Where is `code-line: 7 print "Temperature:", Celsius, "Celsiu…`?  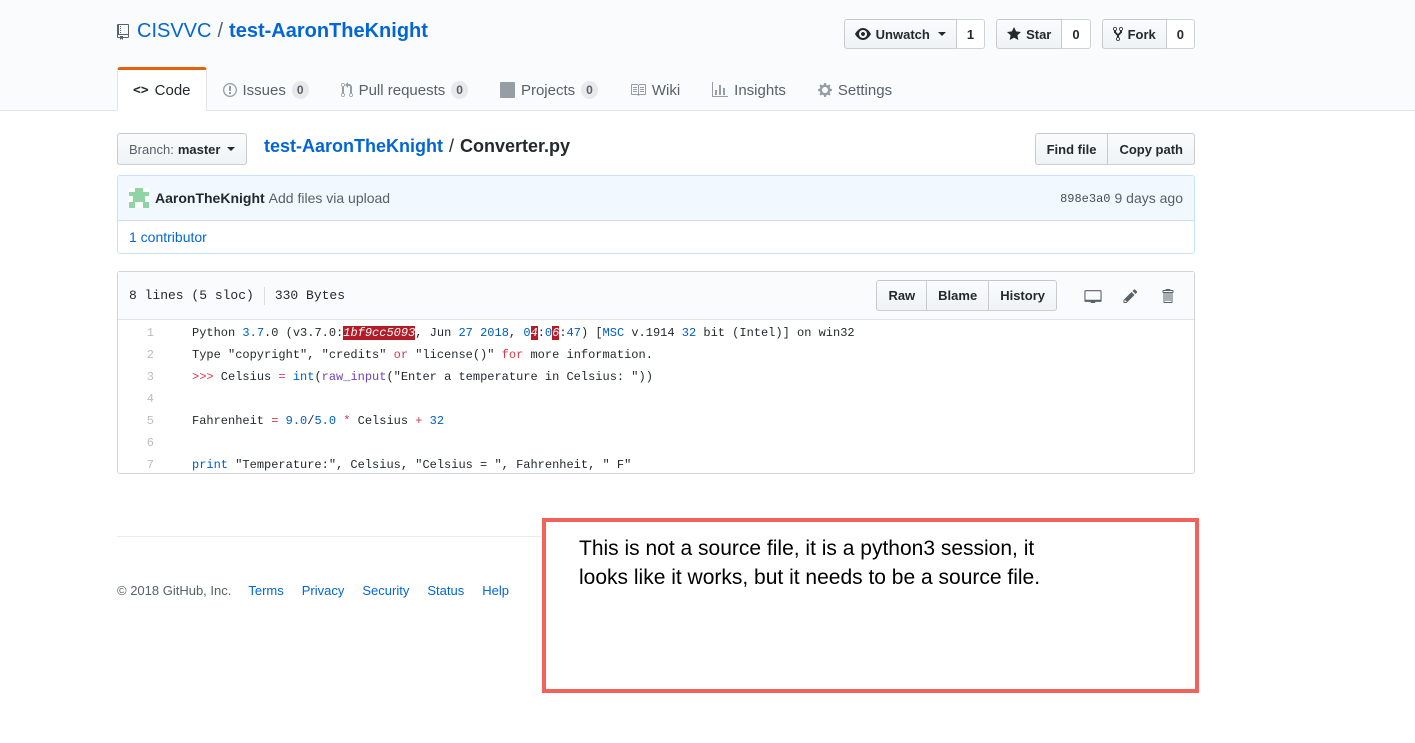
code-line: 7 print "Temperature:", Celsius, "Celsiu… is located at coordinates (656, 465).